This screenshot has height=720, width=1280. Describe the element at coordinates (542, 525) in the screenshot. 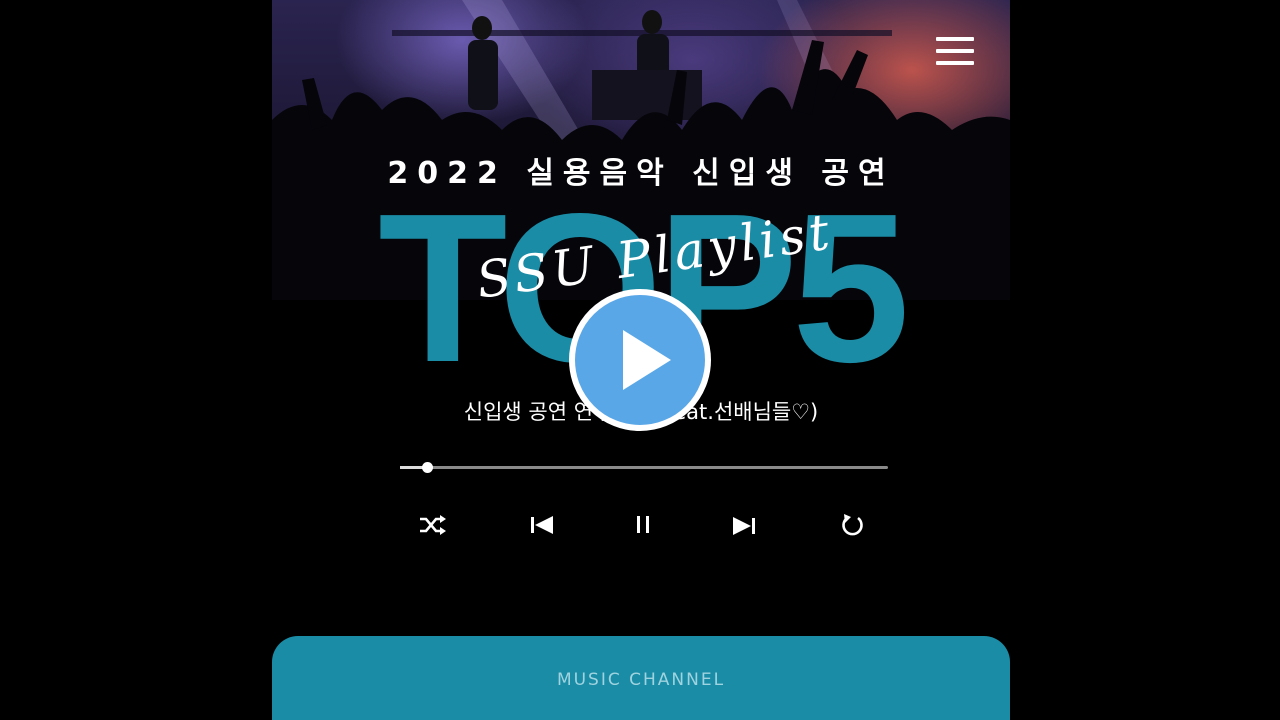

I see `previous-icon` at that location.